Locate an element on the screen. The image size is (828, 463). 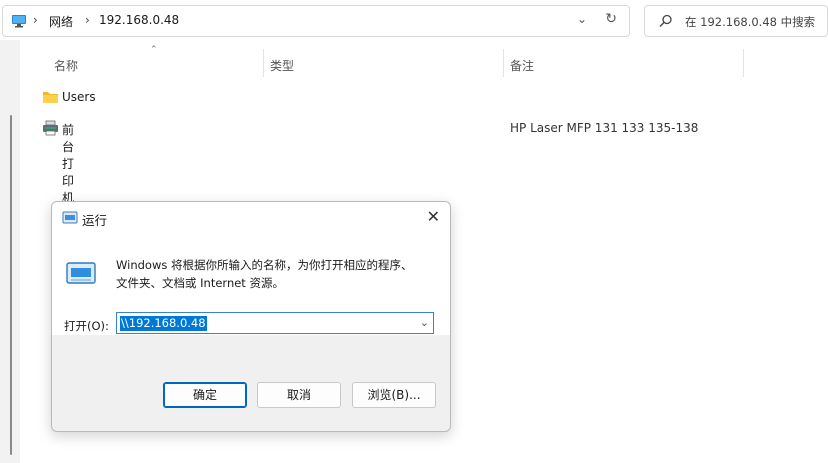
open-input: \\192.168.0.48 ⌄ is located at coordinates (275, 323).